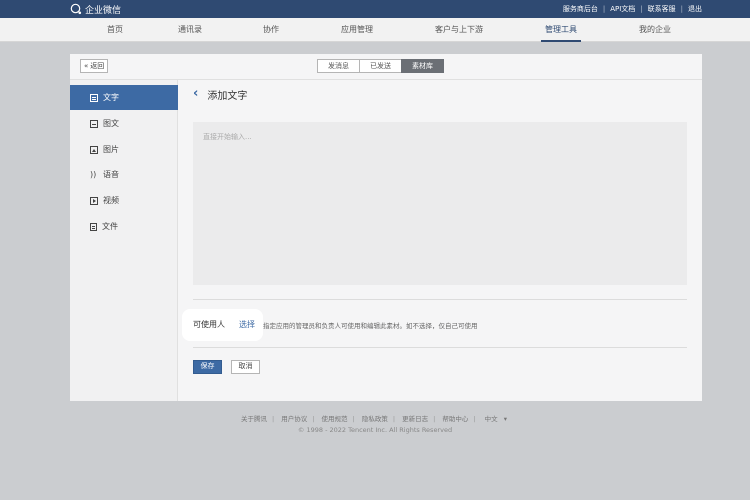 The image size is (750, 500). I want to click on video-icon, so click(94, 200).